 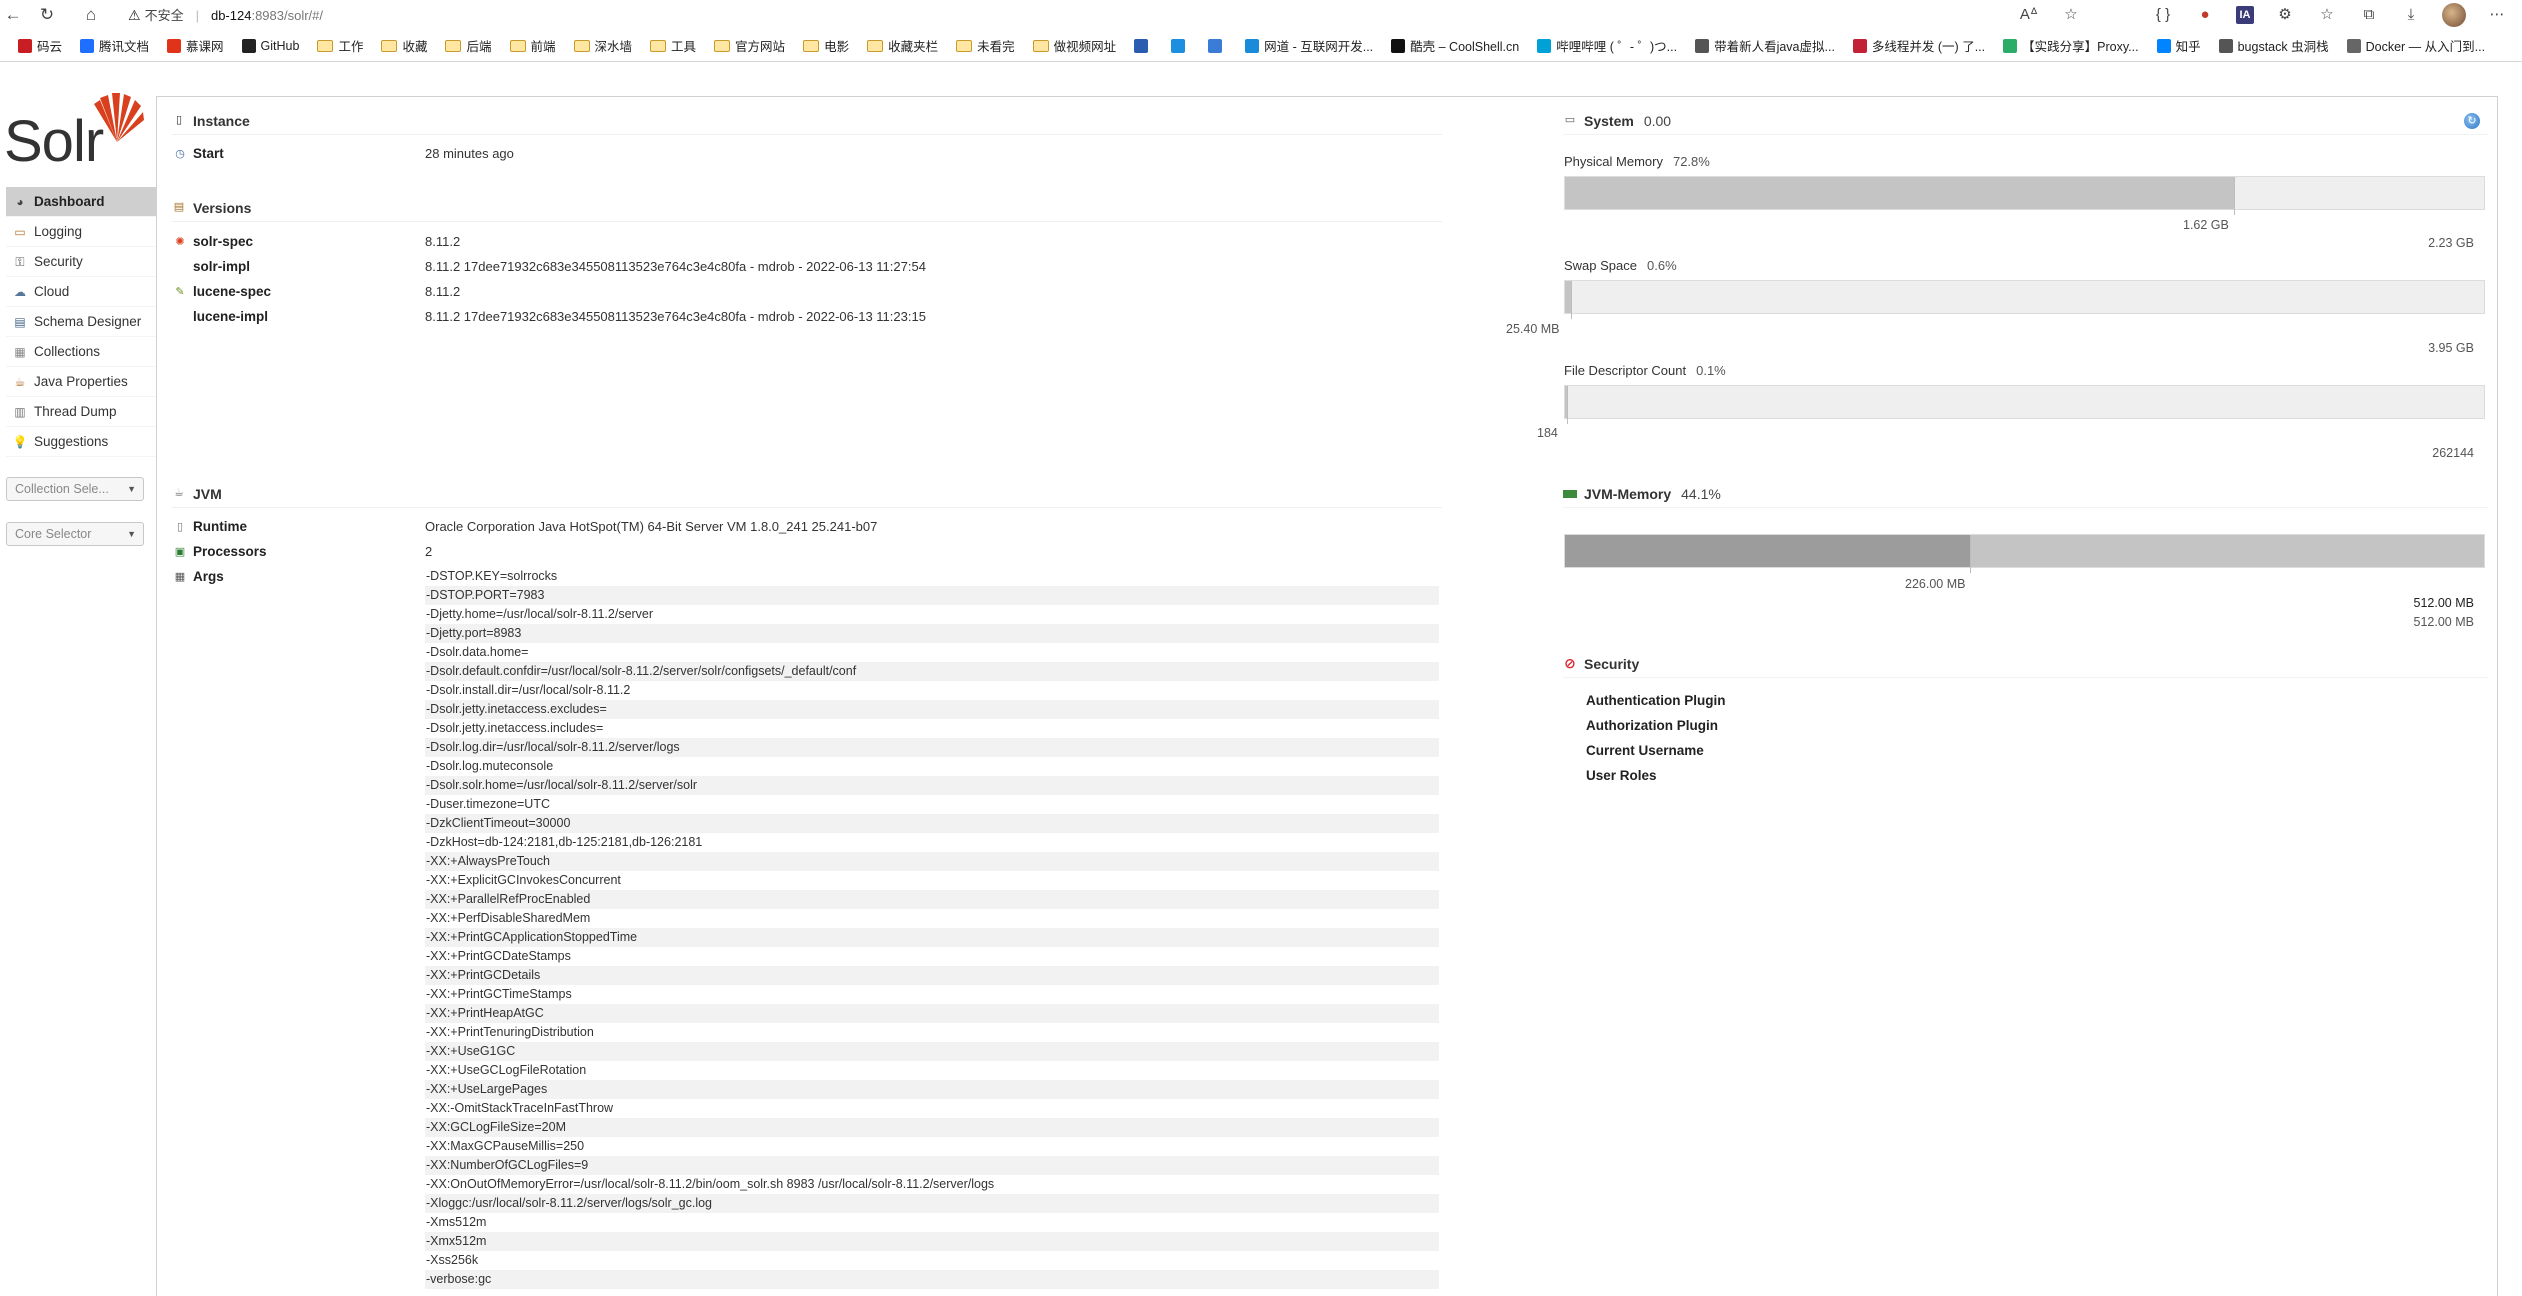 What do you see at coordinates (2205, 15) in the screenshot?
I see `extension-red-icon: ●` at bounding box center [2205, 15].